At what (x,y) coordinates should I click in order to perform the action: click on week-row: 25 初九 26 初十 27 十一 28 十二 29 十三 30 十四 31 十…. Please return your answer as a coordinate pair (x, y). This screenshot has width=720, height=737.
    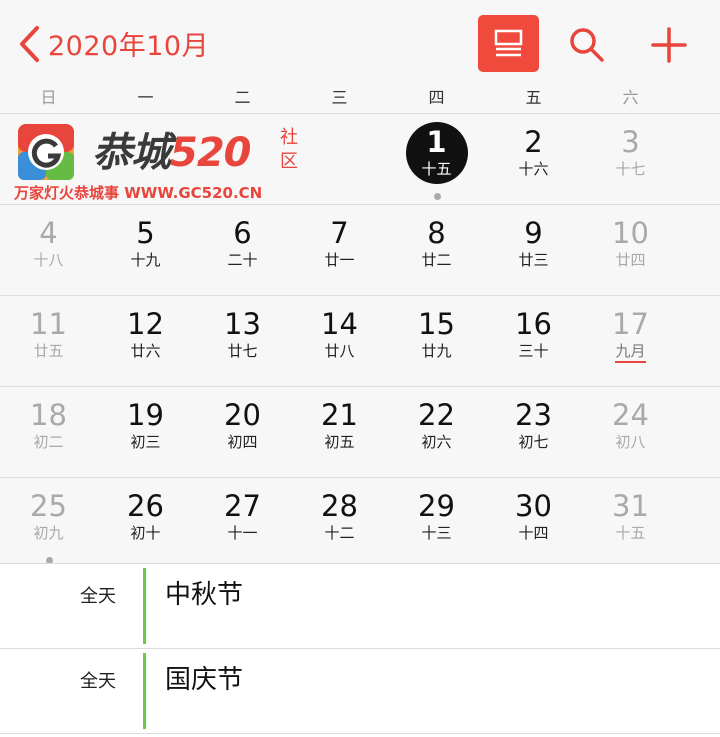
    Looking at the image, I should click on (360, 522).